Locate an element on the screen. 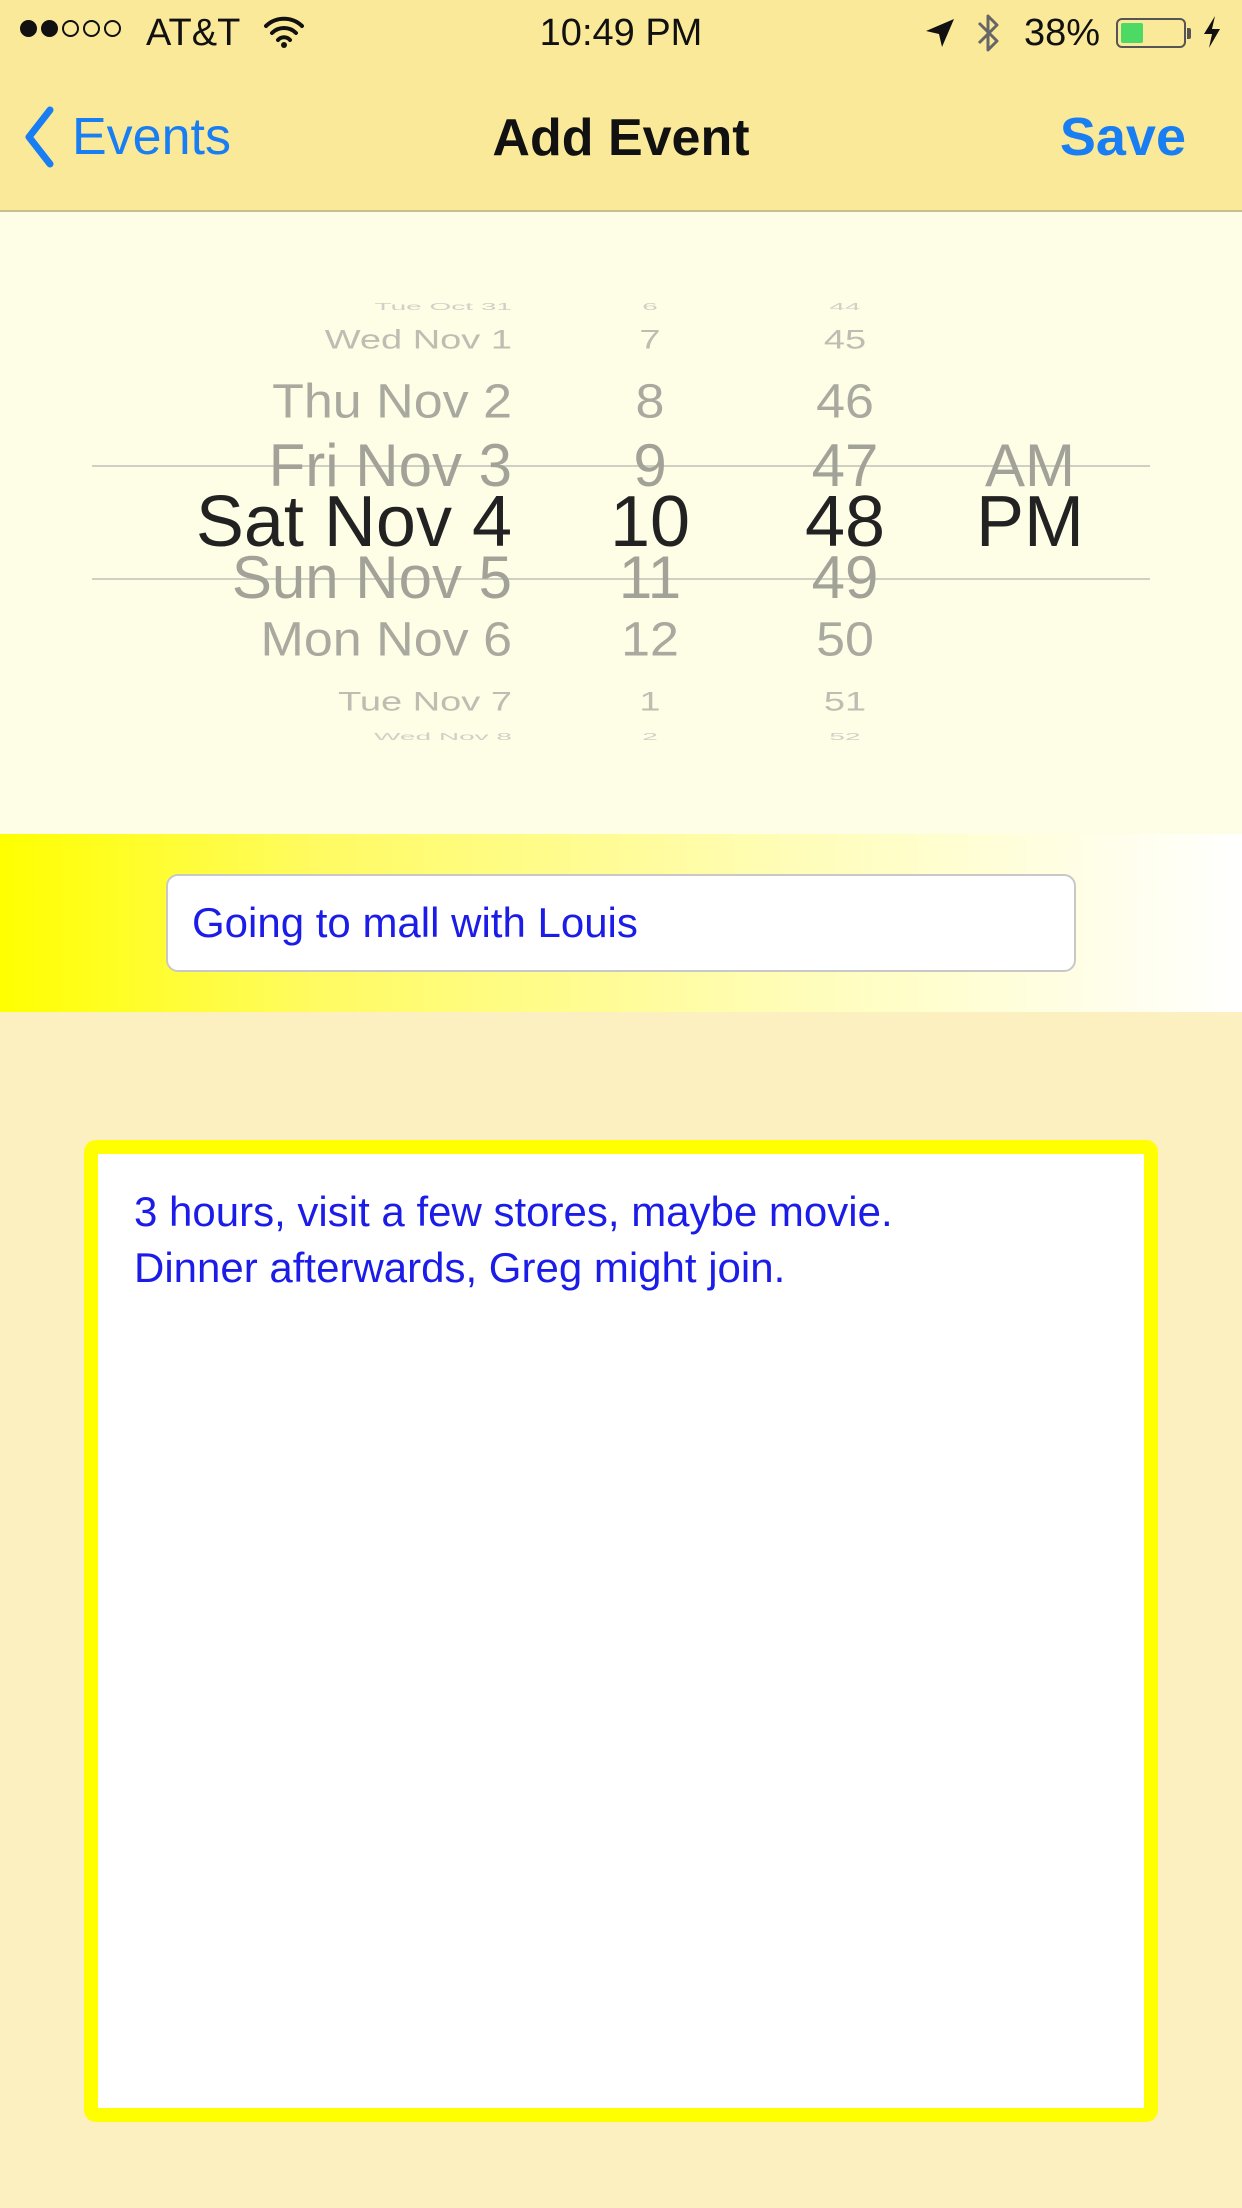  battery-percent: 38% is located at coordinates (1062, 33).